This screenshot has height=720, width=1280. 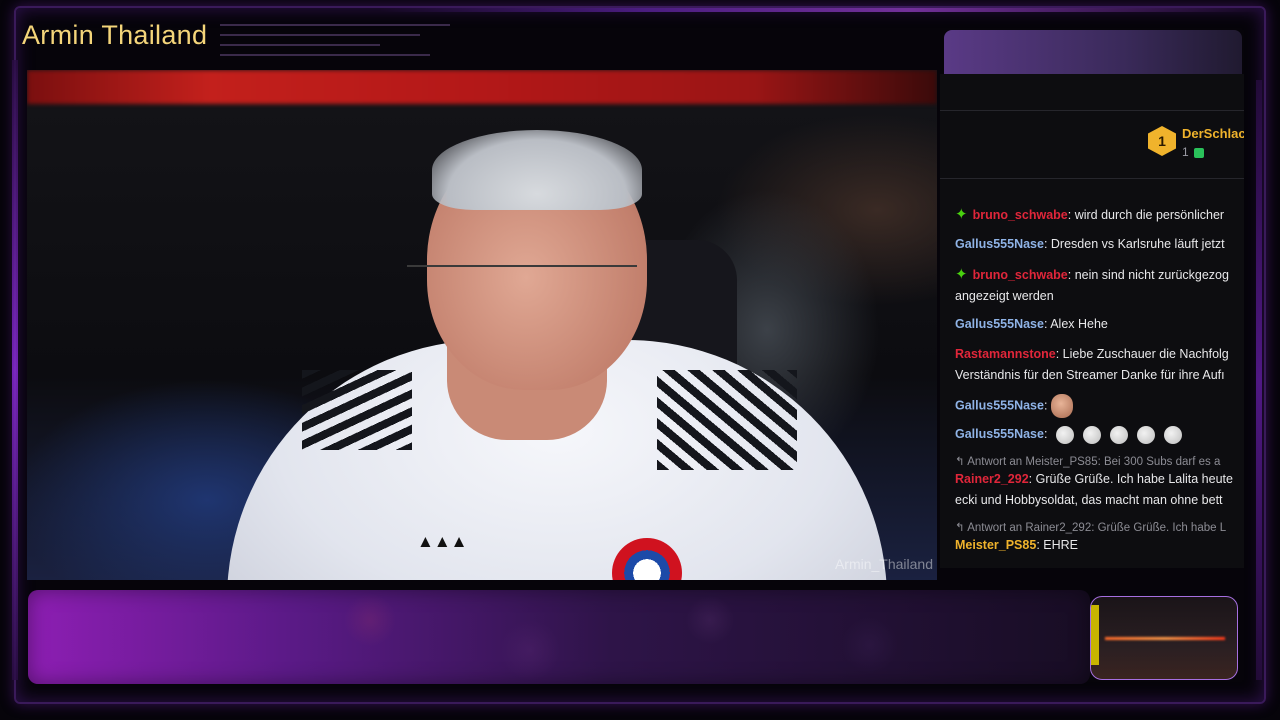 I want to click on camera-light-streak, so click(x=1165, y=638).